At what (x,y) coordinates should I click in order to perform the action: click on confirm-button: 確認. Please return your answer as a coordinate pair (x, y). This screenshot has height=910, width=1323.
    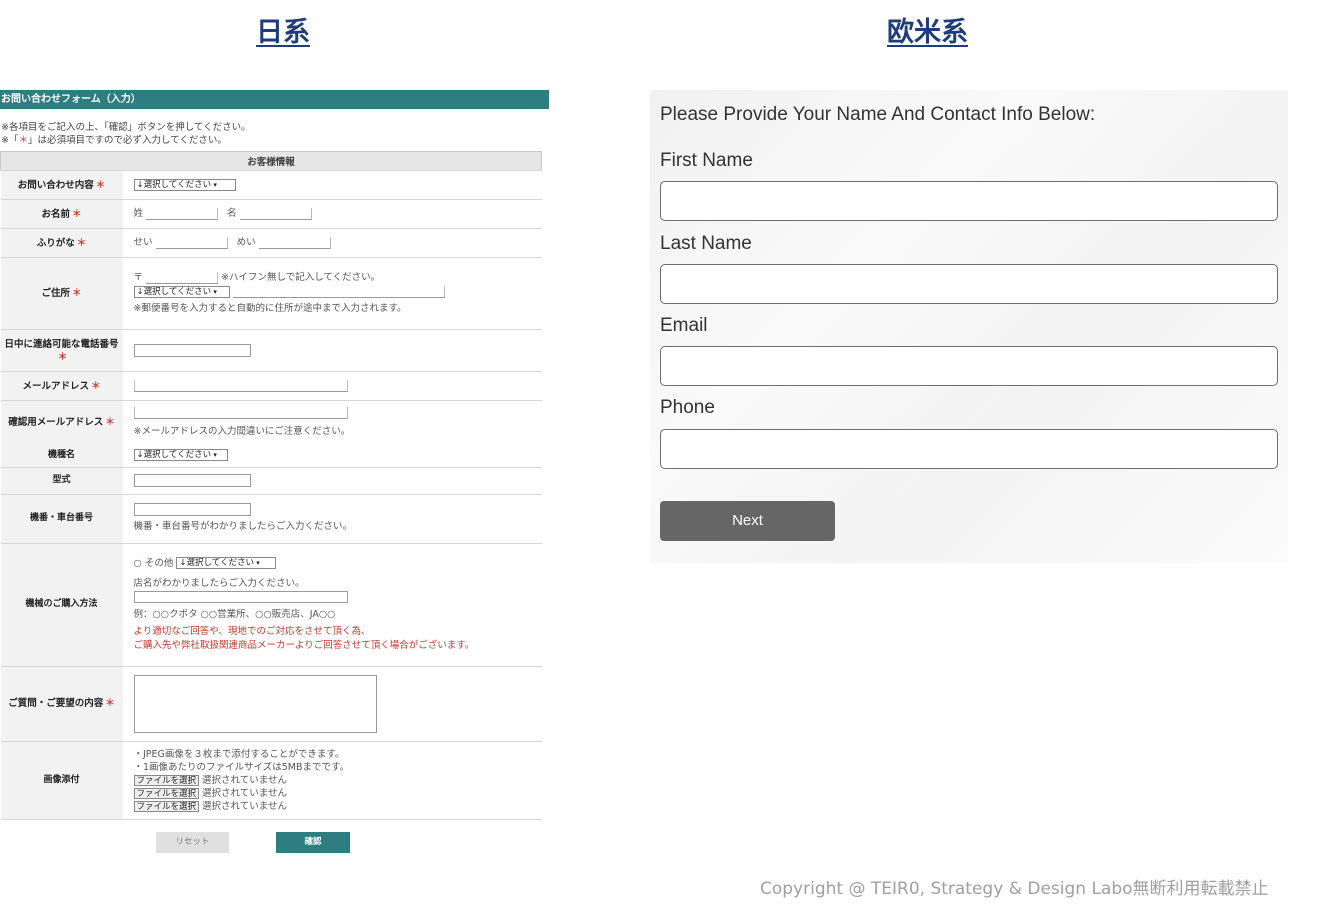
    Looking at the image, I should click on (313, 842).